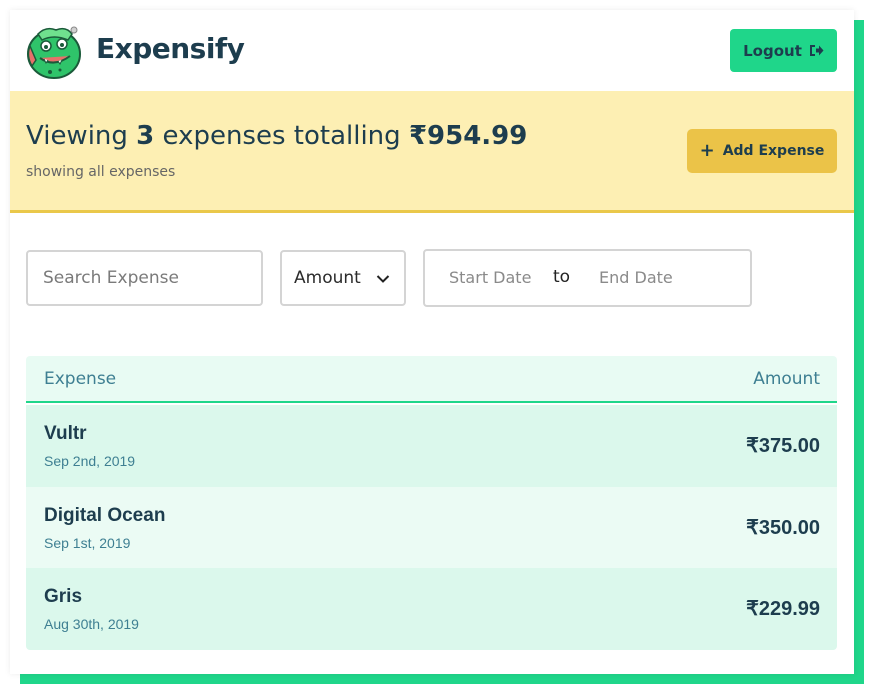  I want to click on app-title: Expensify, so click(170, 48).